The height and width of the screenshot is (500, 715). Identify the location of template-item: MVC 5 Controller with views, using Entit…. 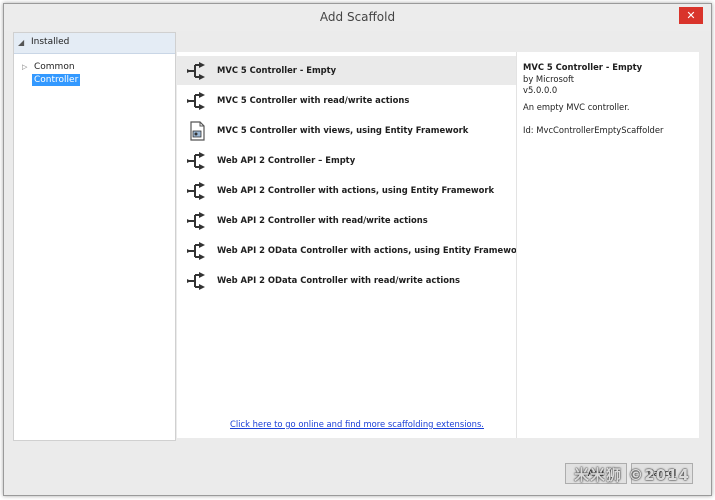
(346, 130).